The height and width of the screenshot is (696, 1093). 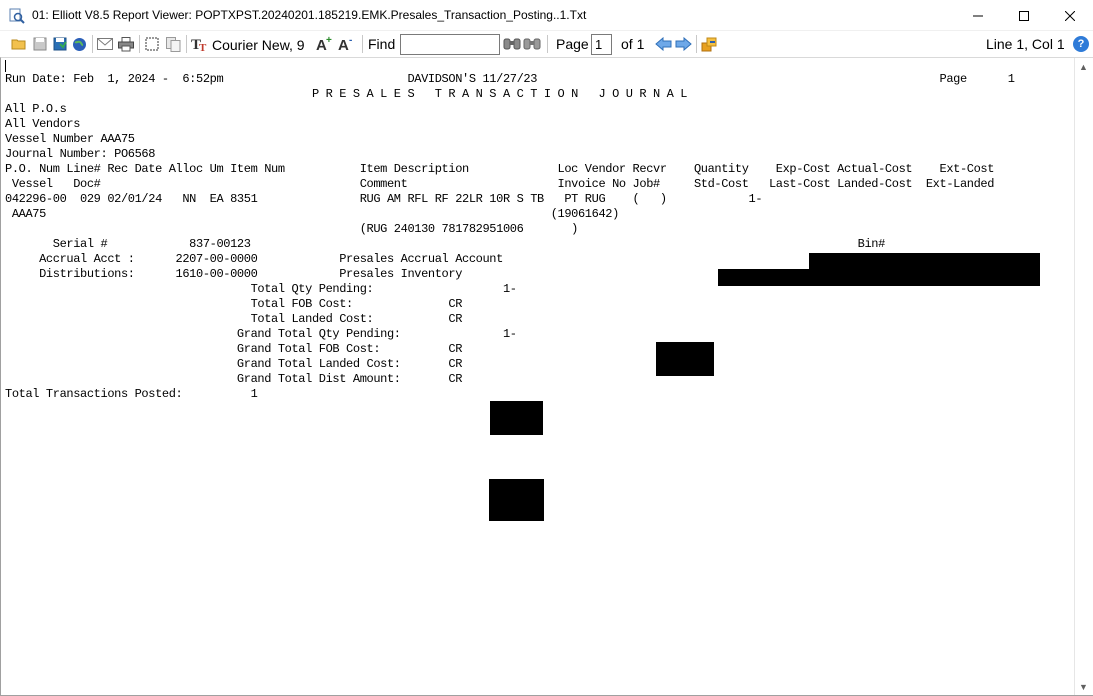 I want to click on email-icon, so click(x=105, y=44).